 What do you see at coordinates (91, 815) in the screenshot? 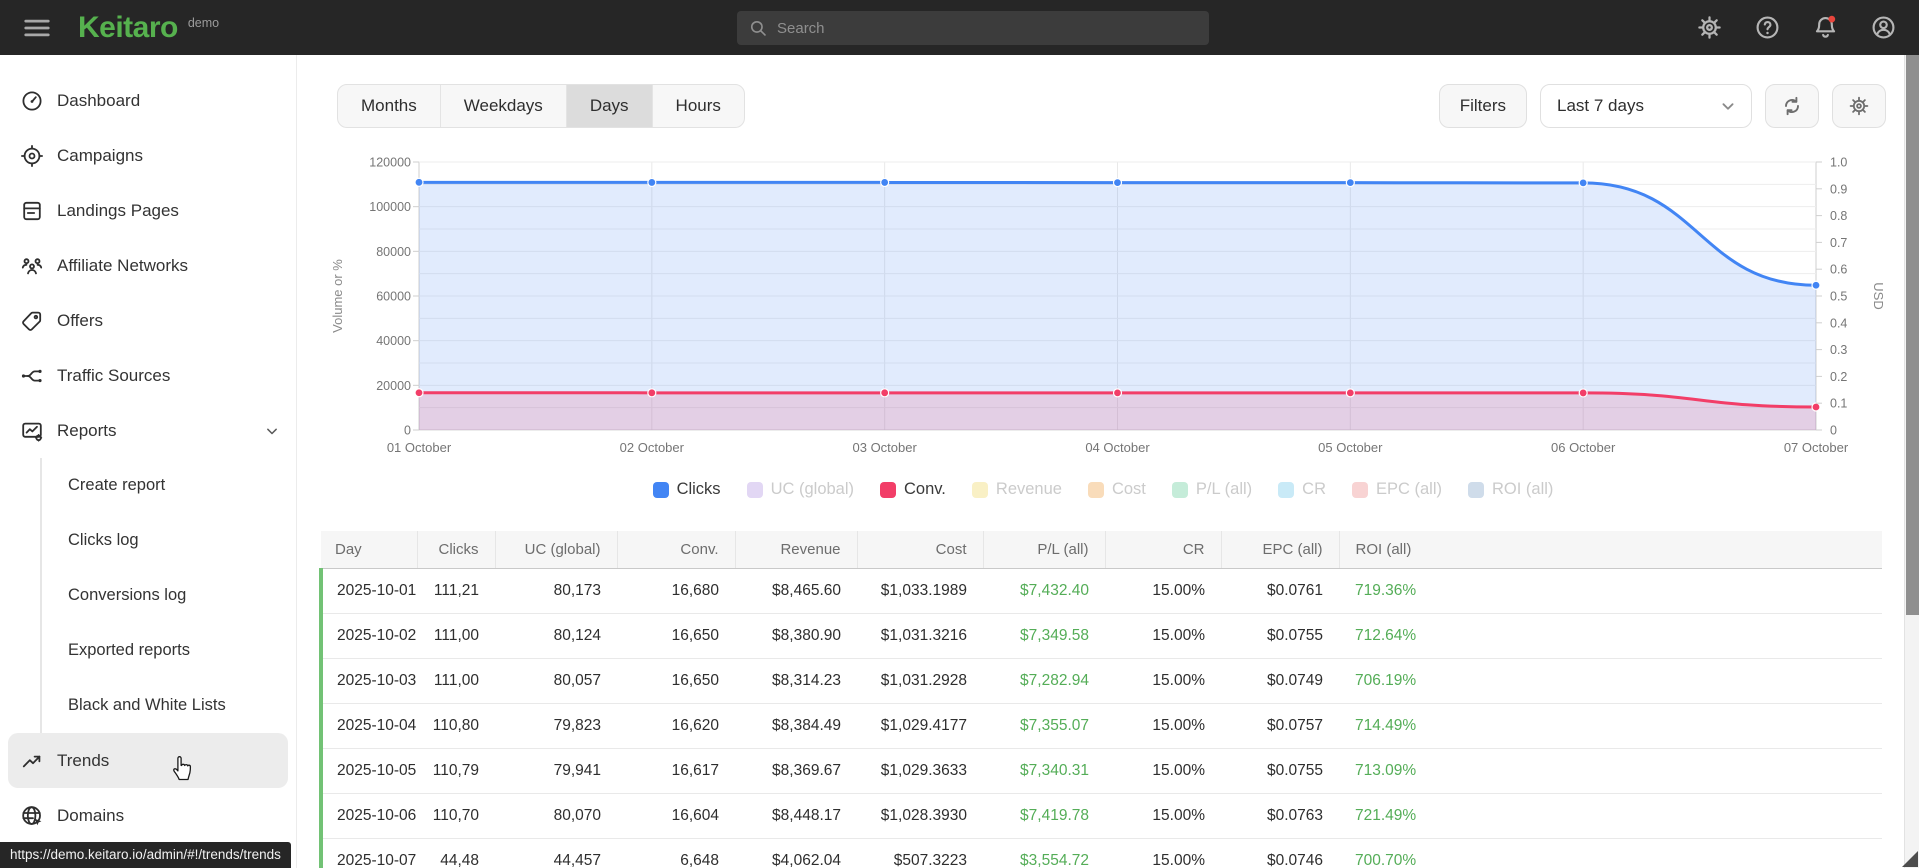
I see `sidebar-item-label: Domains` at bounding box center [91, 815].